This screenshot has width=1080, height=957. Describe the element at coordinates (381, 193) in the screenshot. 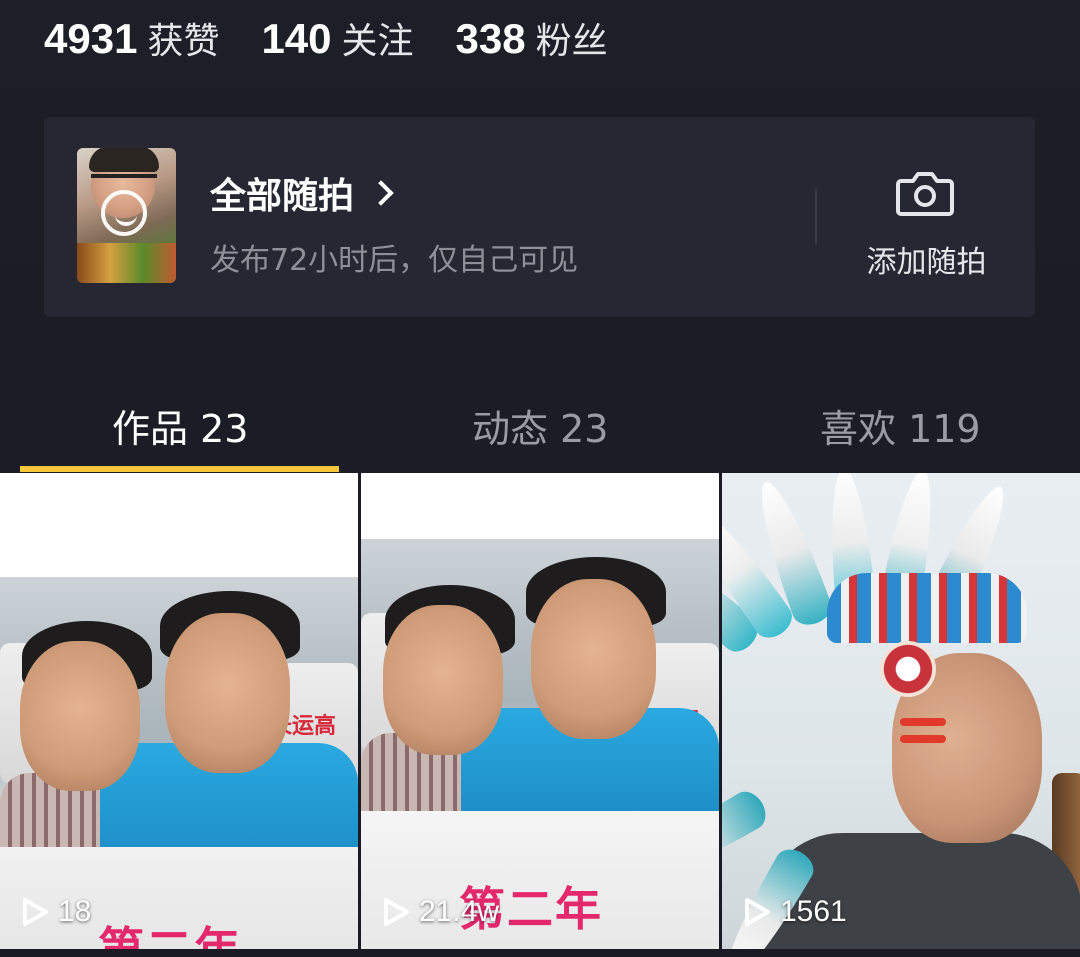

I see `chevron-right-icon` at that location.